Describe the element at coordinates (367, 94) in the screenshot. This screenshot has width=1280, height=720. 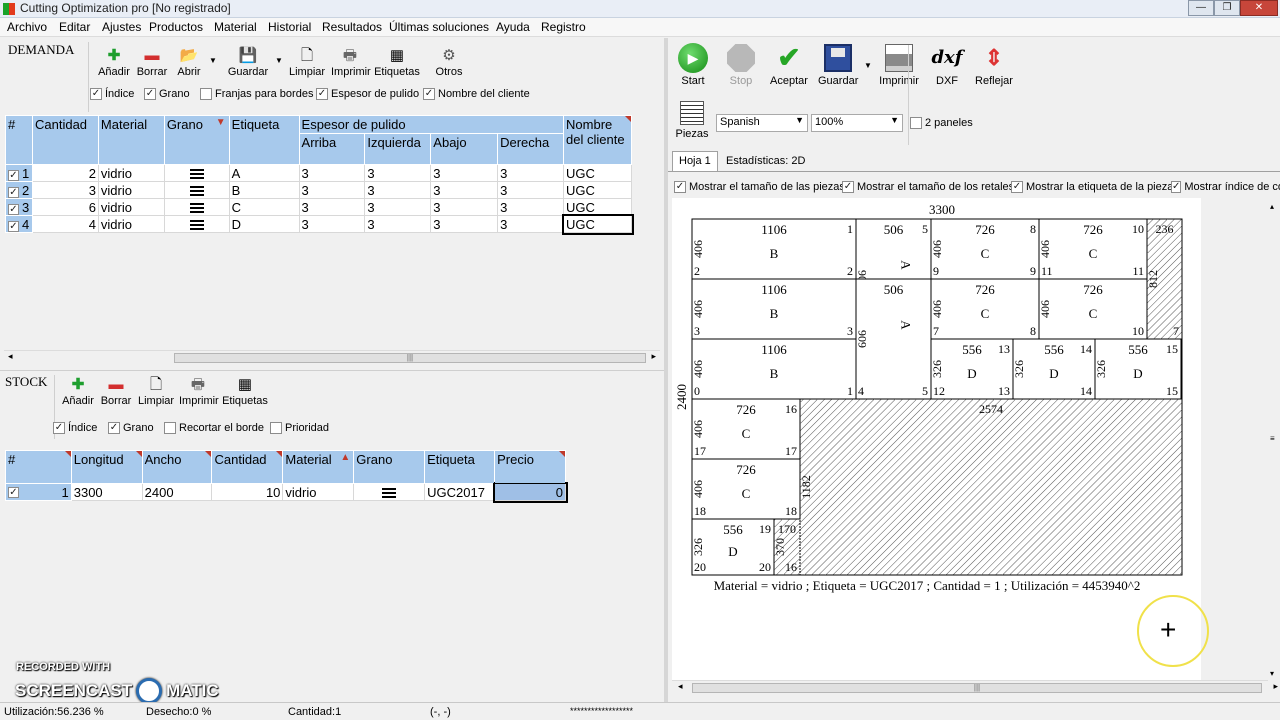
I see `option-espesor: ✓ Espesor de pulido` at that location.